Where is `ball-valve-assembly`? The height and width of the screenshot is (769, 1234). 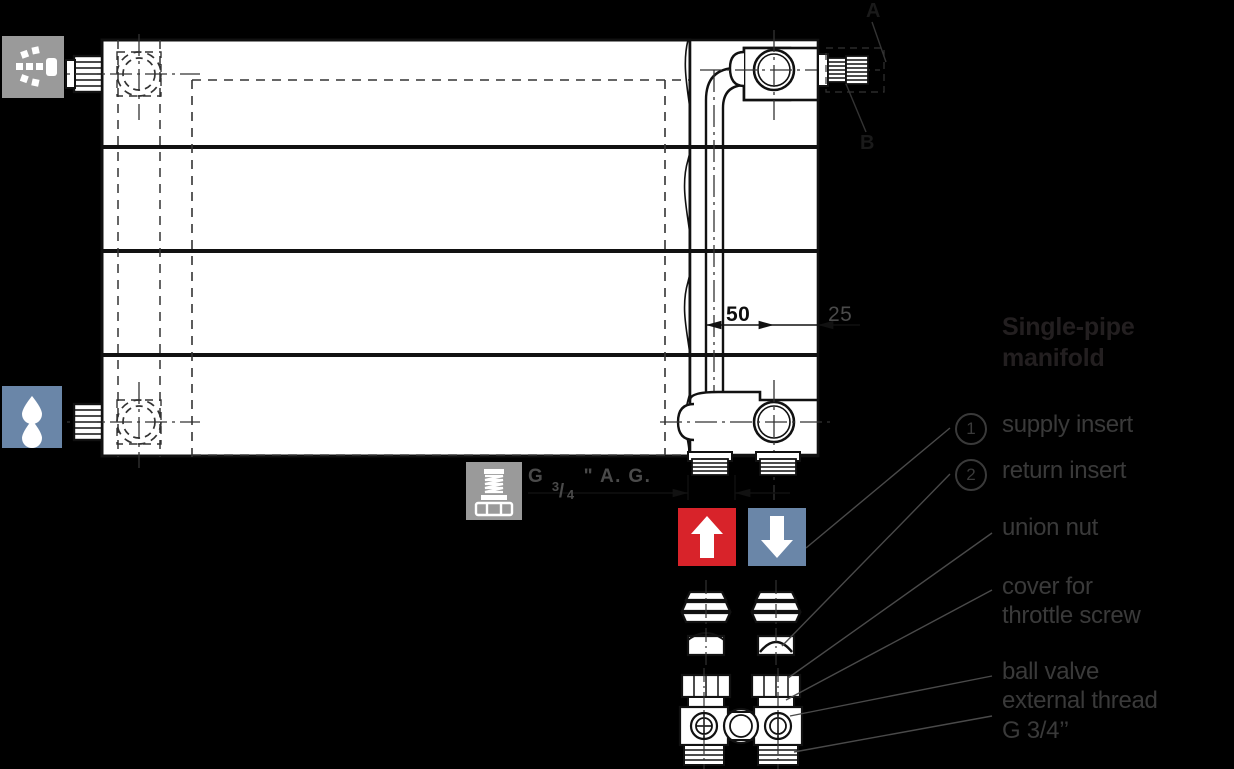 ball-valve-assembly is located at coordinates (741, 718).